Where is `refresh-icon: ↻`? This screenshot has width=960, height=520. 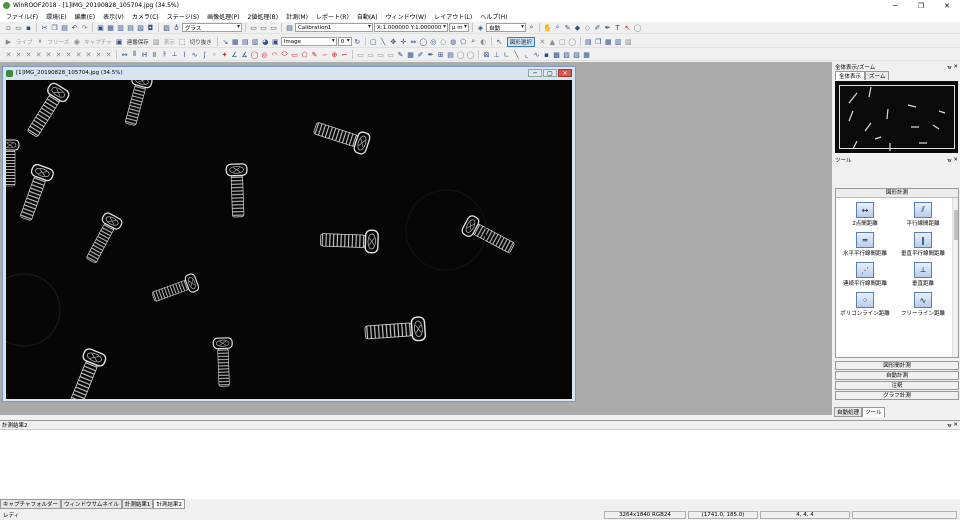
refresh-icon: ↻ is located at coordinates (357, 41).